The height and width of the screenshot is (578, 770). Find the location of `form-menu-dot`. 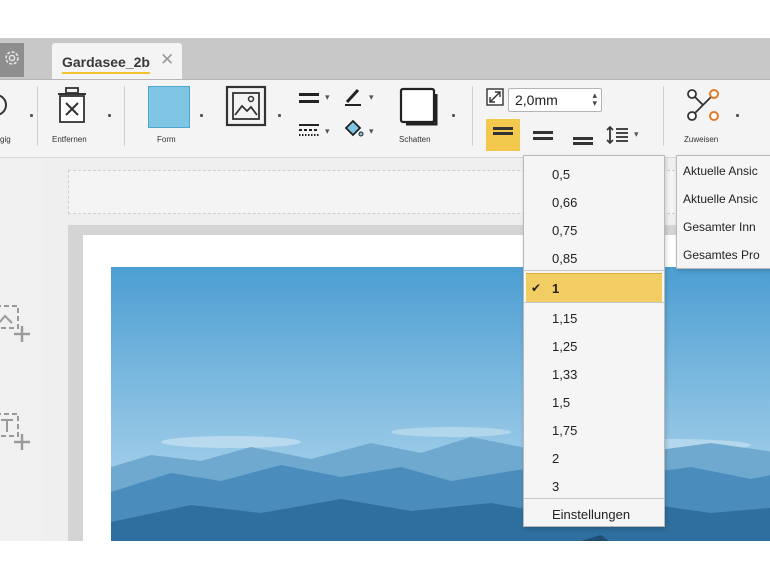

form-menu-dot is located at coordinates (201, 115).